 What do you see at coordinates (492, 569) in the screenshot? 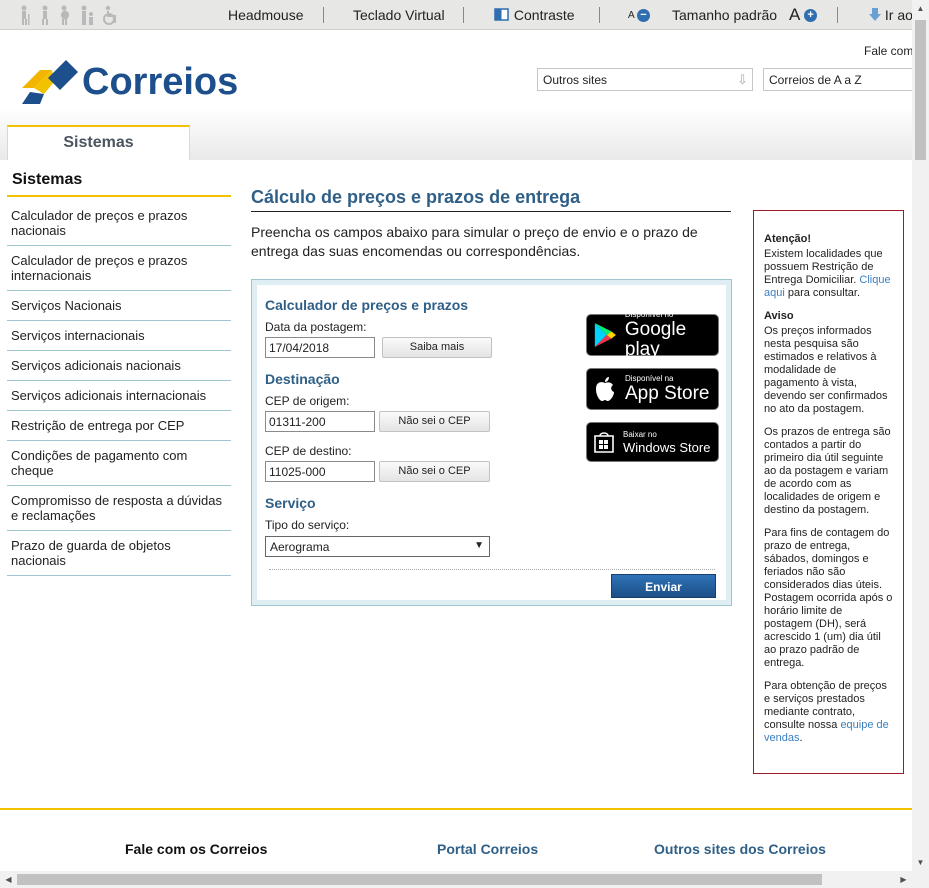
I see `form-divider` at bounding box center [492, 569].